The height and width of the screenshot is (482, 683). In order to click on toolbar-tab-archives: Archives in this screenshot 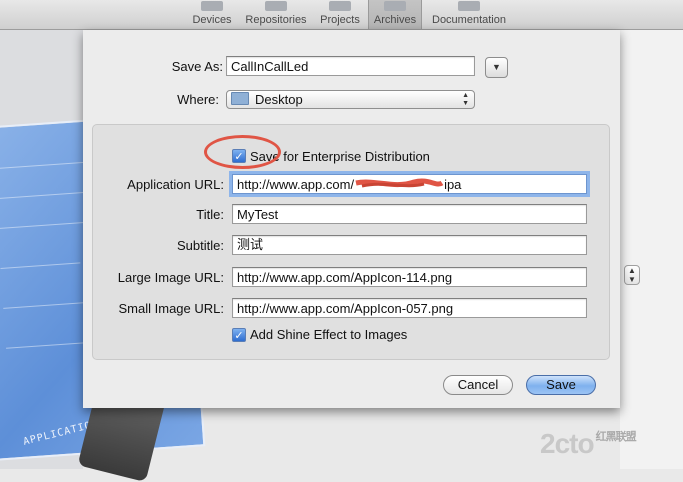, I will do `click(395, 14)`.